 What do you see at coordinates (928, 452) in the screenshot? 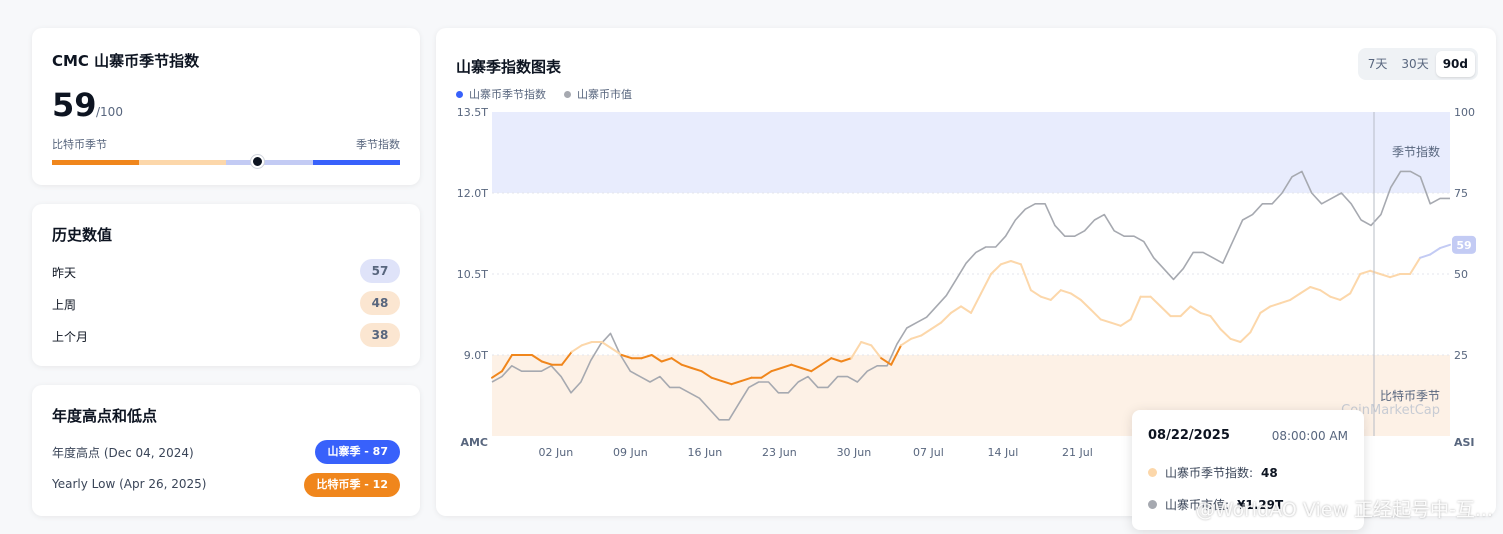
I see `x-axis-tick-label: 07 Jul` at bounding box center [928, 452].